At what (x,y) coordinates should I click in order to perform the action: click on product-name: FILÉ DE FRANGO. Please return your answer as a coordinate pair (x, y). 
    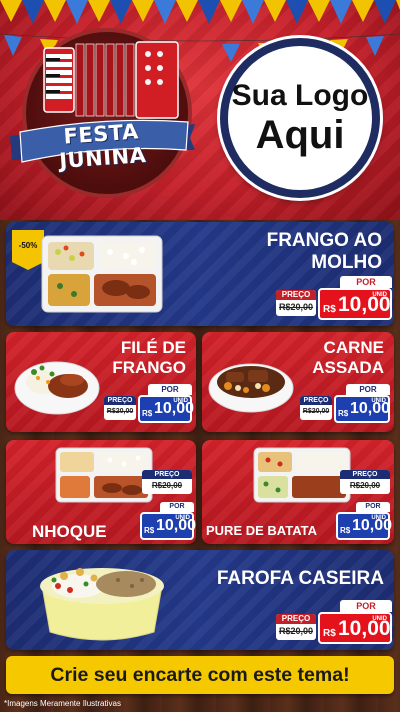
    Looking at the image, I should click on (149, 357).